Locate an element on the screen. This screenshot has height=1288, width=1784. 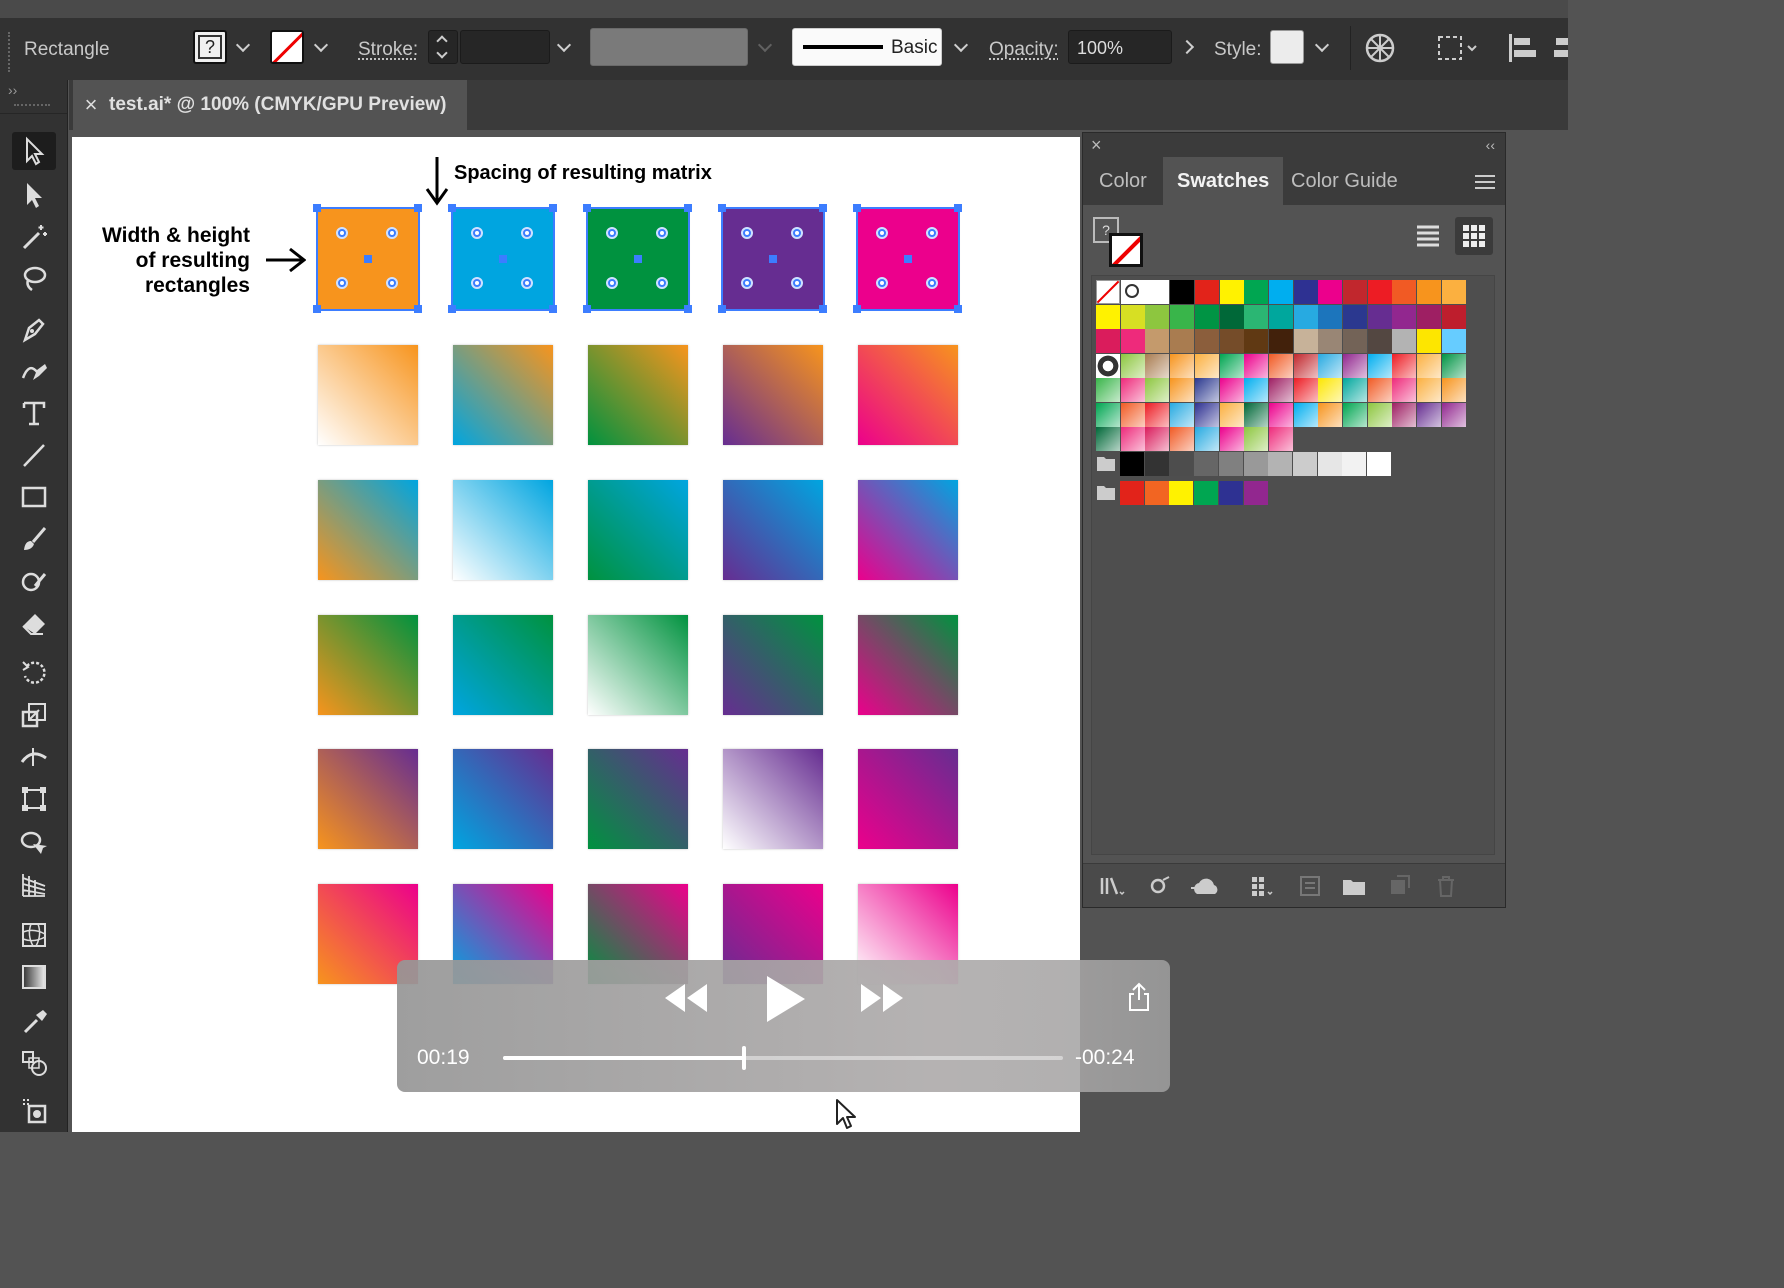
width-tool is located at coordinates (34, 757).